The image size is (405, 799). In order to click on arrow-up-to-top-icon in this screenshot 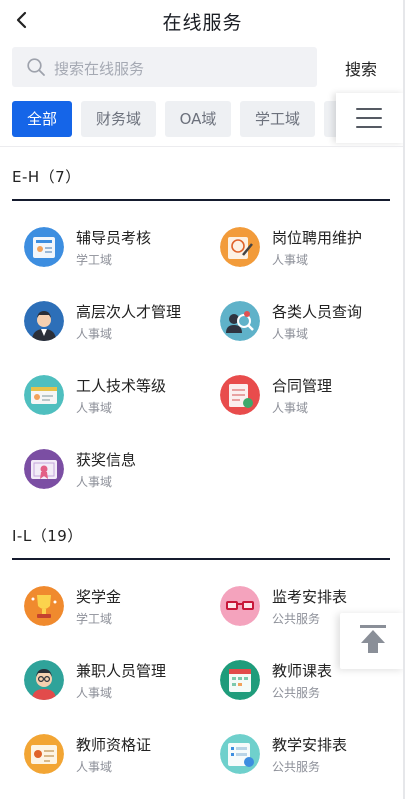, I will do `click(373, 639)`.